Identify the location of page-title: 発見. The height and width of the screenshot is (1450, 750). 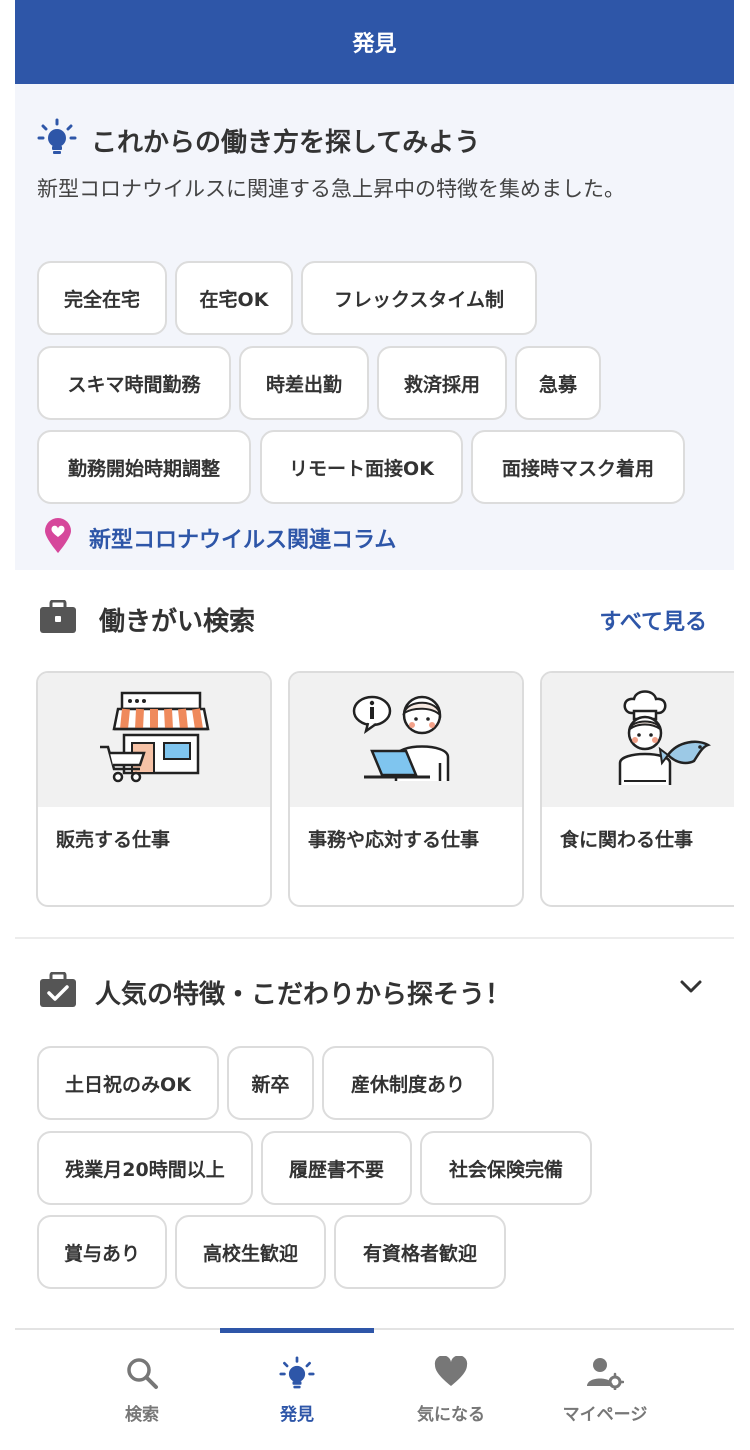
(374, 44).